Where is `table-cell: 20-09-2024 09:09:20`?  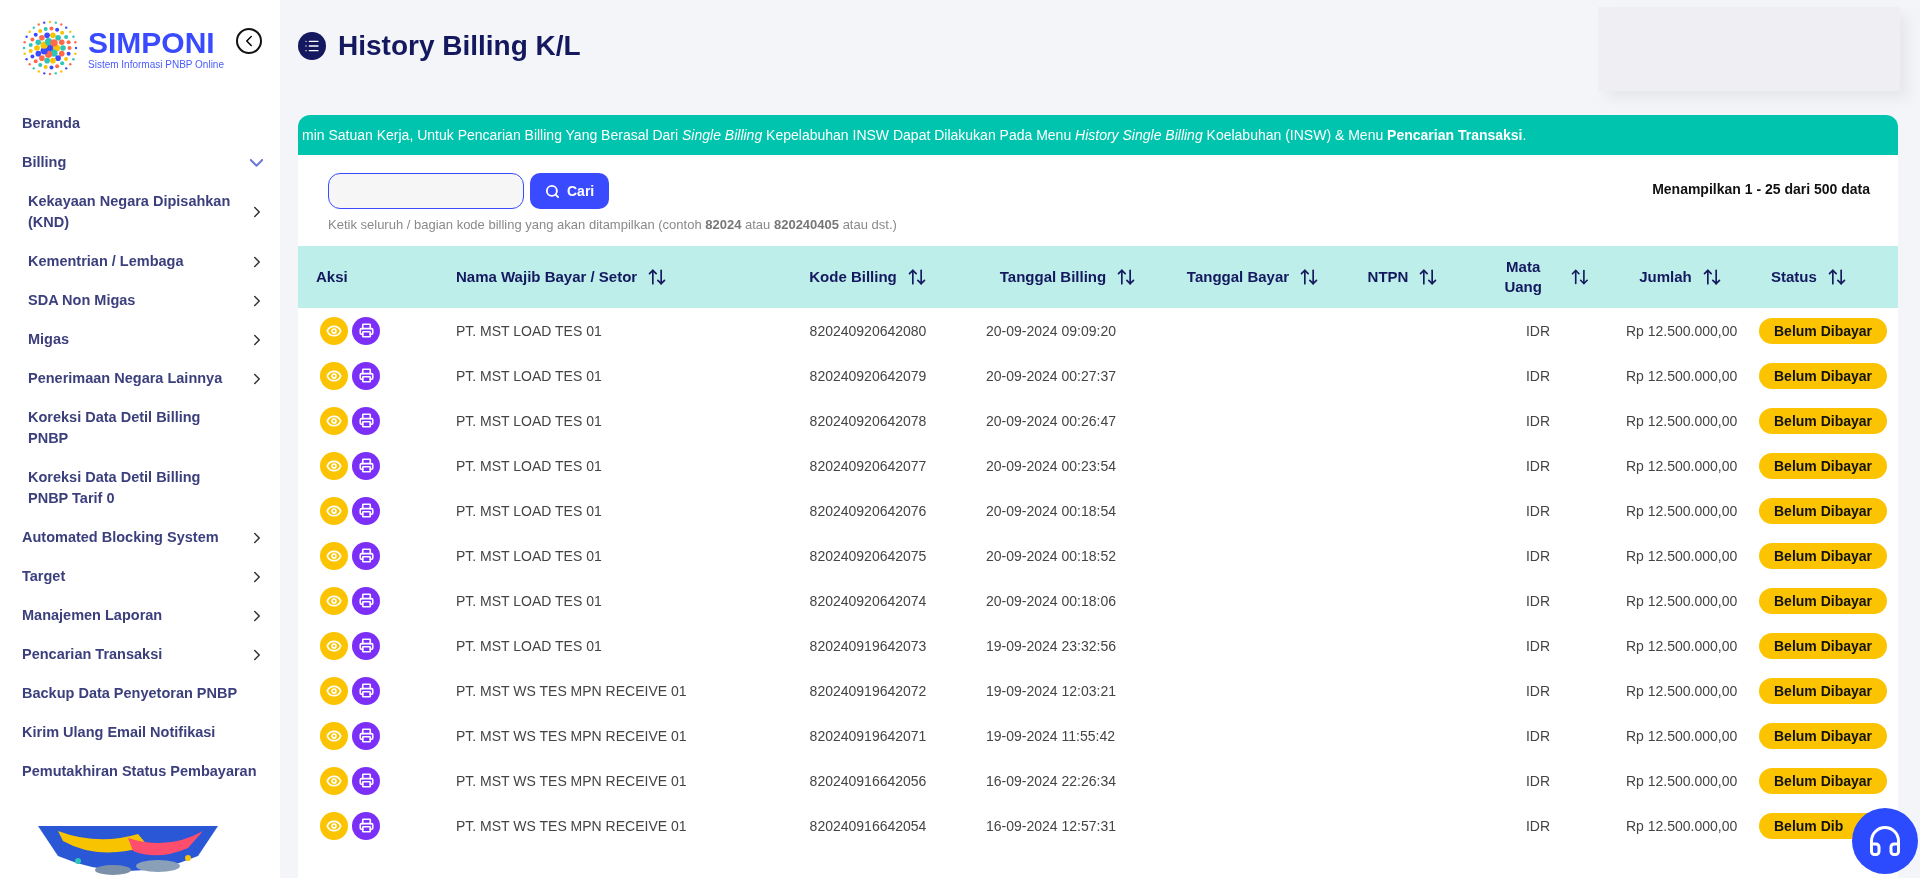
table-cell: 20-09-2024 09:09:20 is located at coordinates (1051, 330).